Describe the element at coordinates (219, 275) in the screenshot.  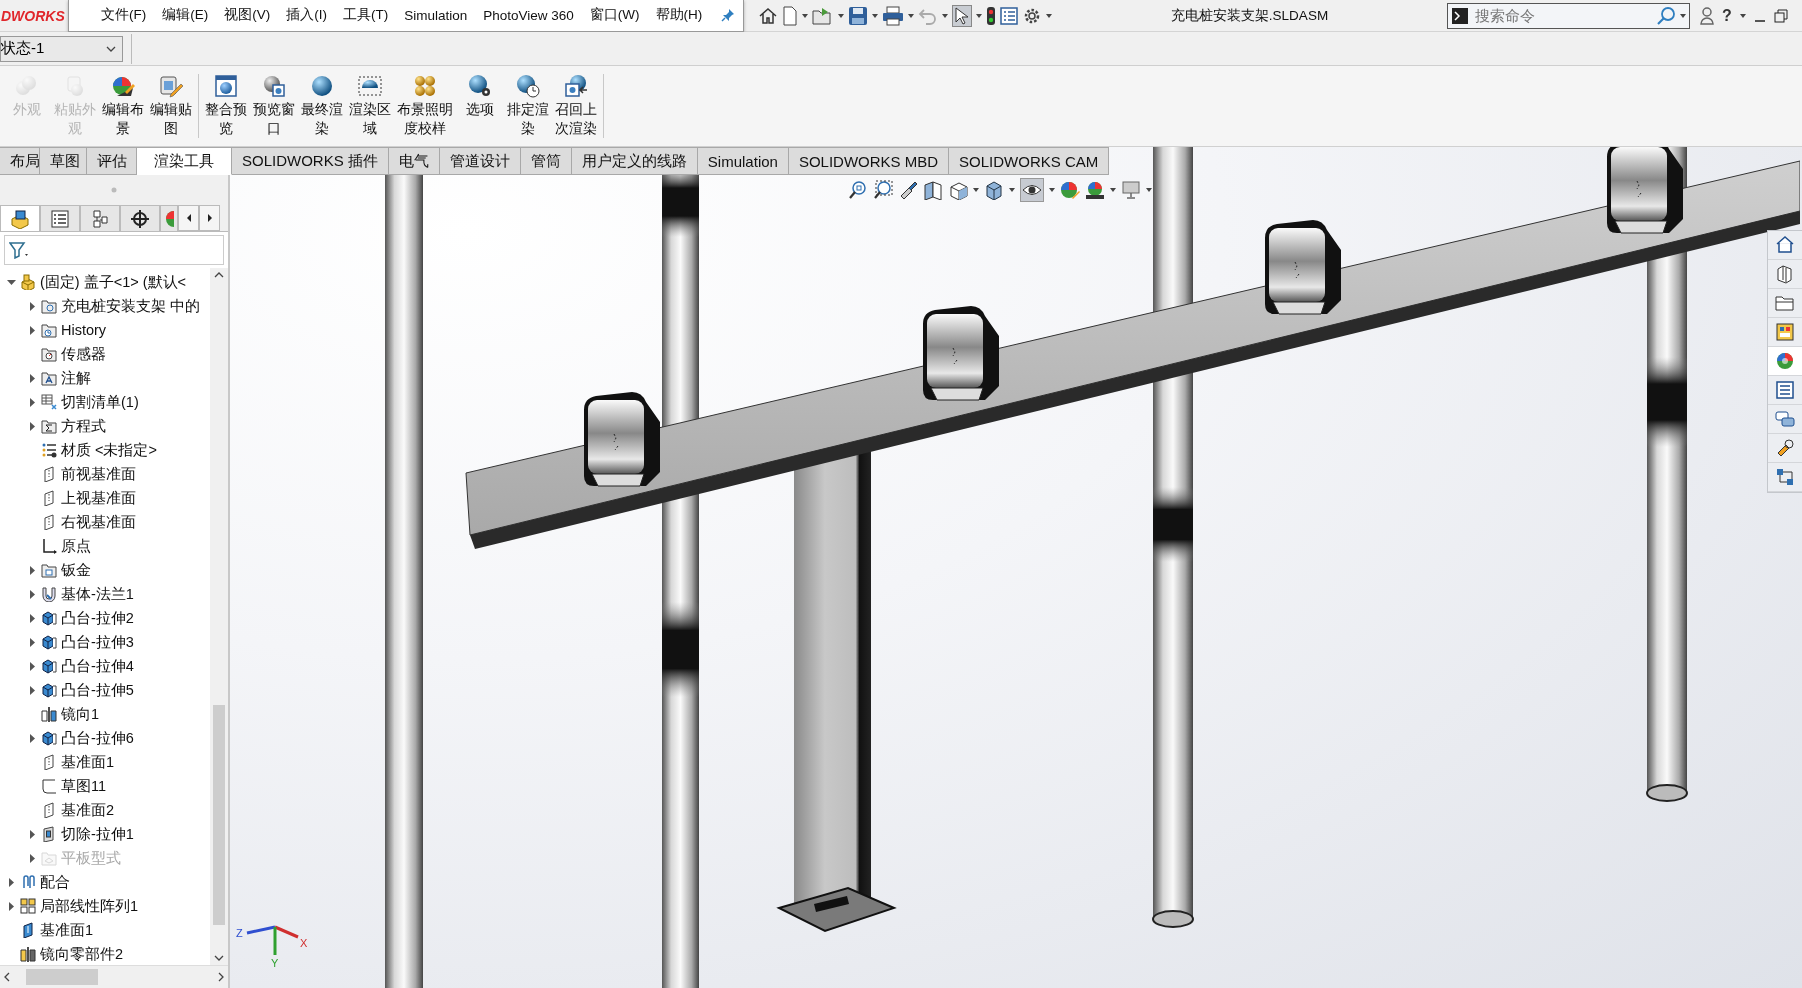
I see `scroll-up-icon` at that location.